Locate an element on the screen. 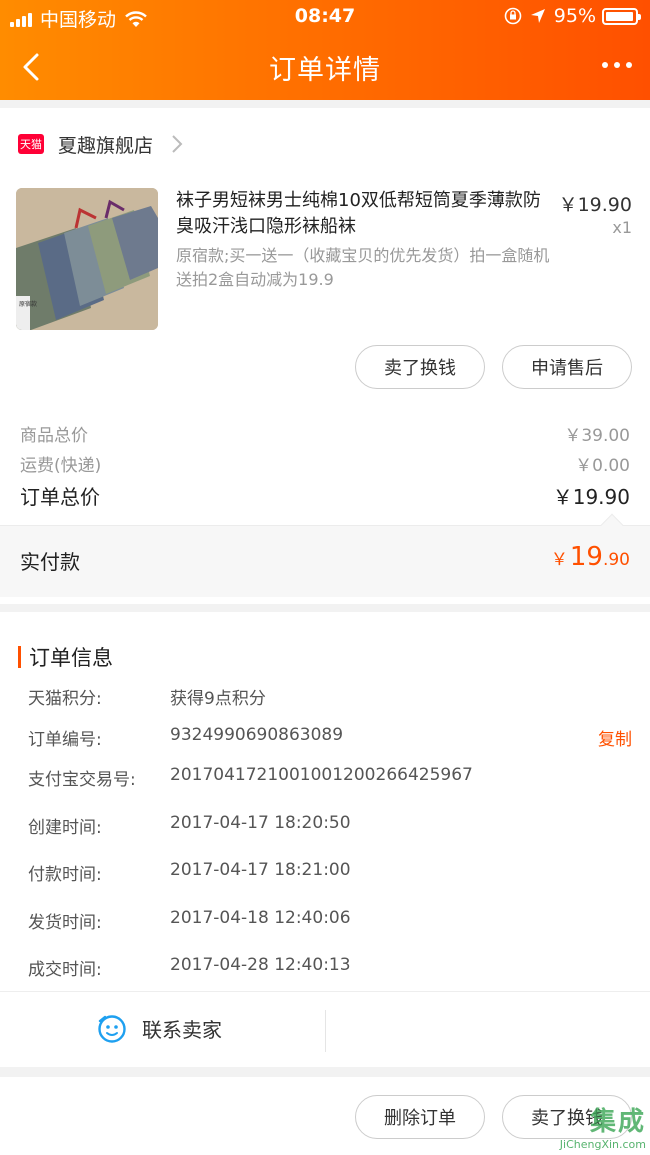 This screenshot has width=650, height=1155. order-total-value: ￥19.90 is located at coordinates (591, 497).